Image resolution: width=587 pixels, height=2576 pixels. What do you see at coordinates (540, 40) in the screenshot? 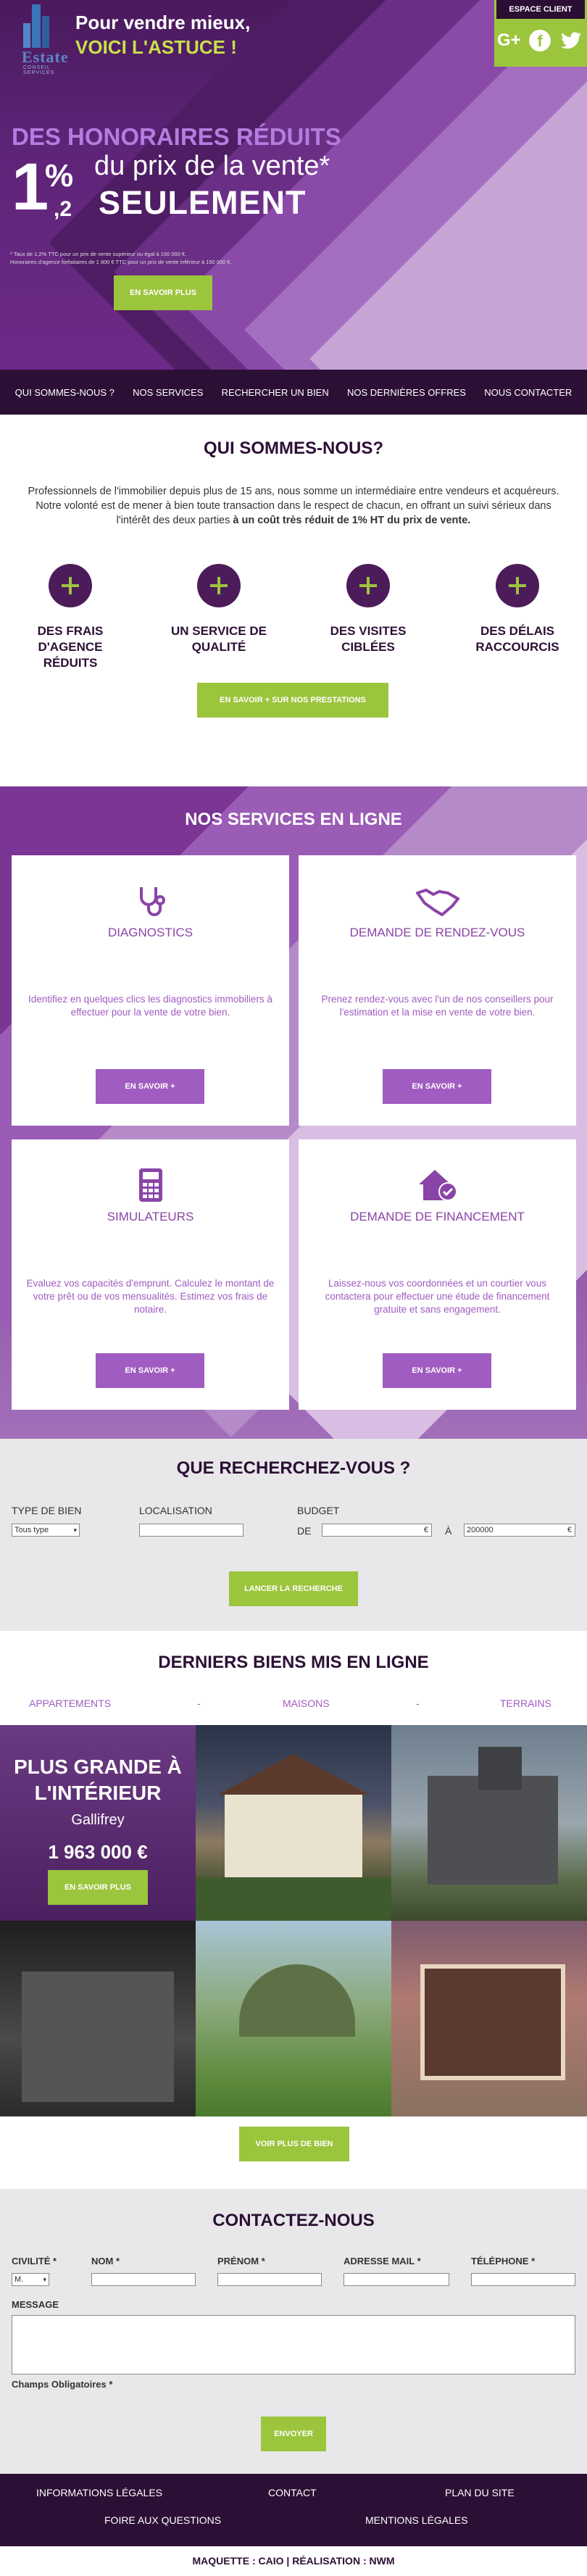
I see `facebook-icon: f` at bounding box center [540, 40].